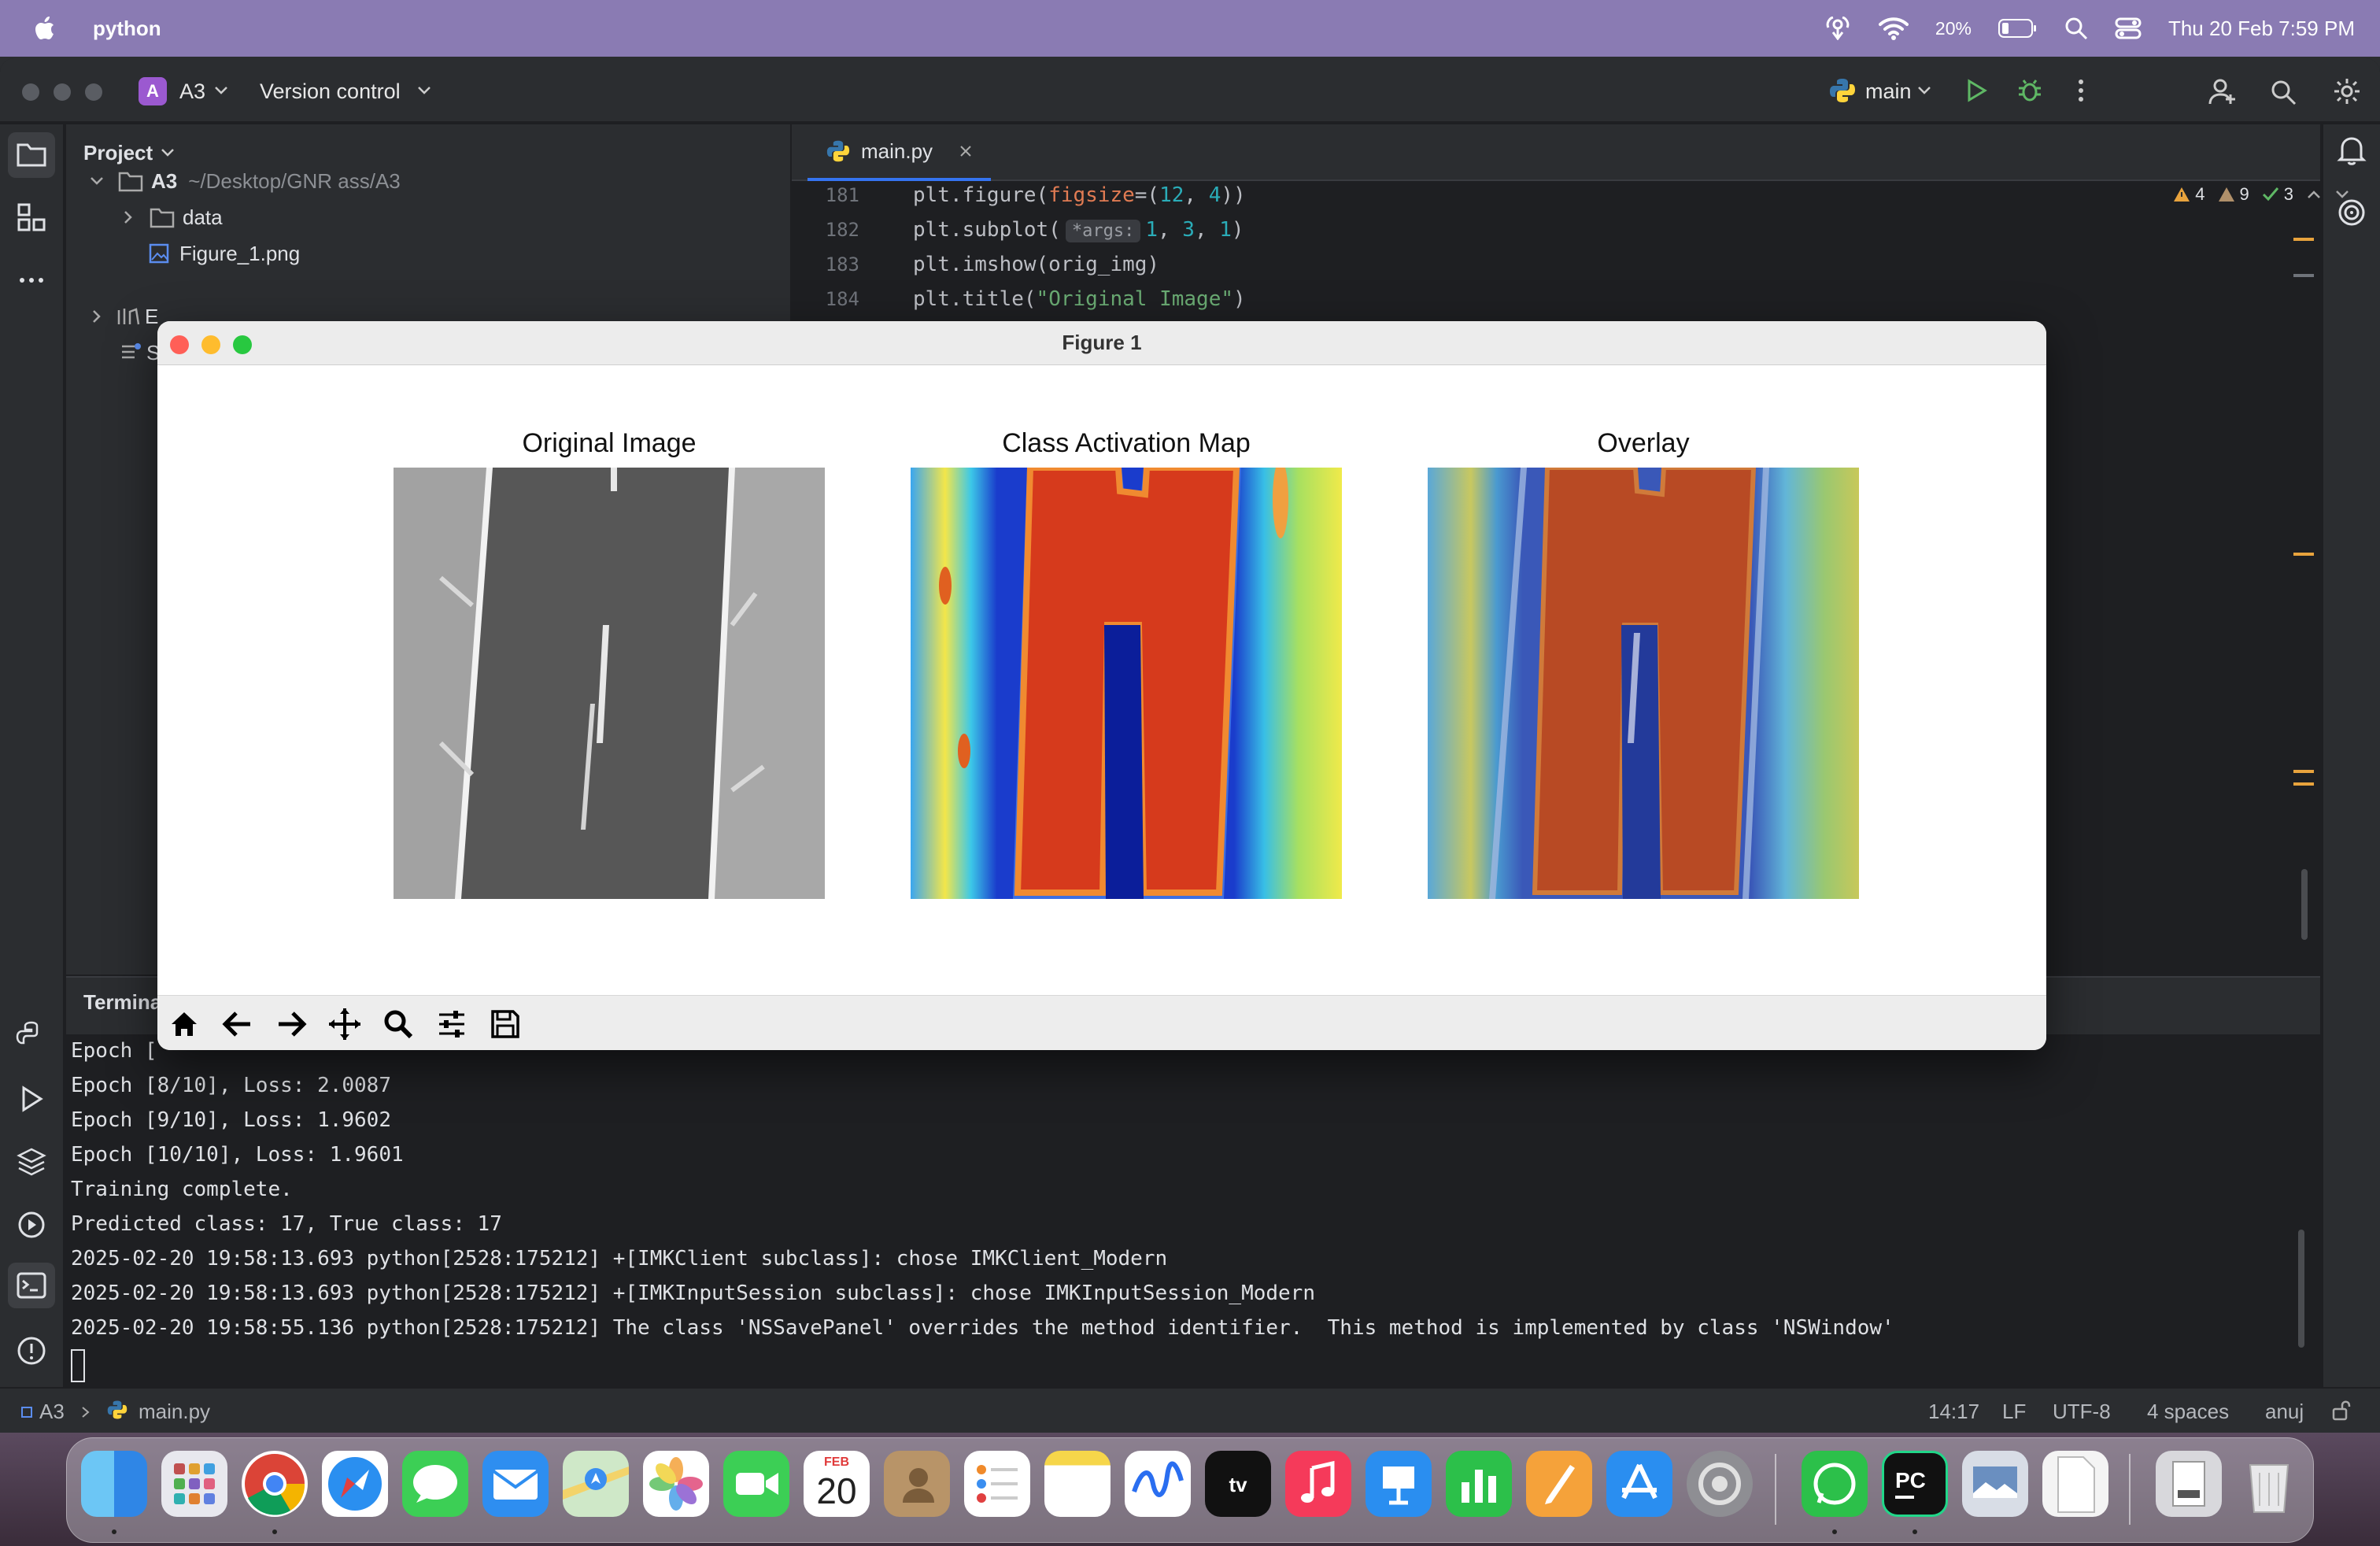 The image size is (2380, 1546). I want to click on window-close-button, so click(30, 92).